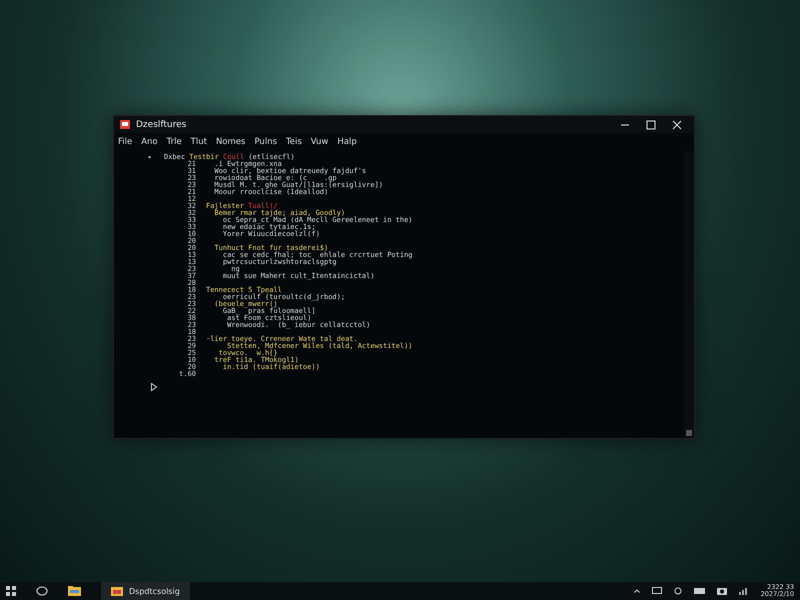 This screenshot has height=600, width=800. I want to click on battery-icon, so click(699, 591).